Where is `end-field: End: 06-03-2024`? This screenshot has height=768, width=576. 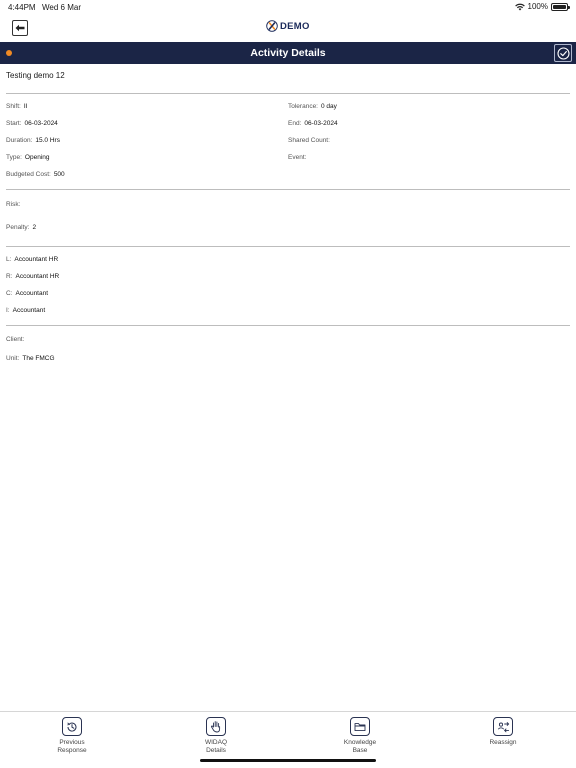
end-field: End: 06-03-2024 is located at coordinates (313, 123).